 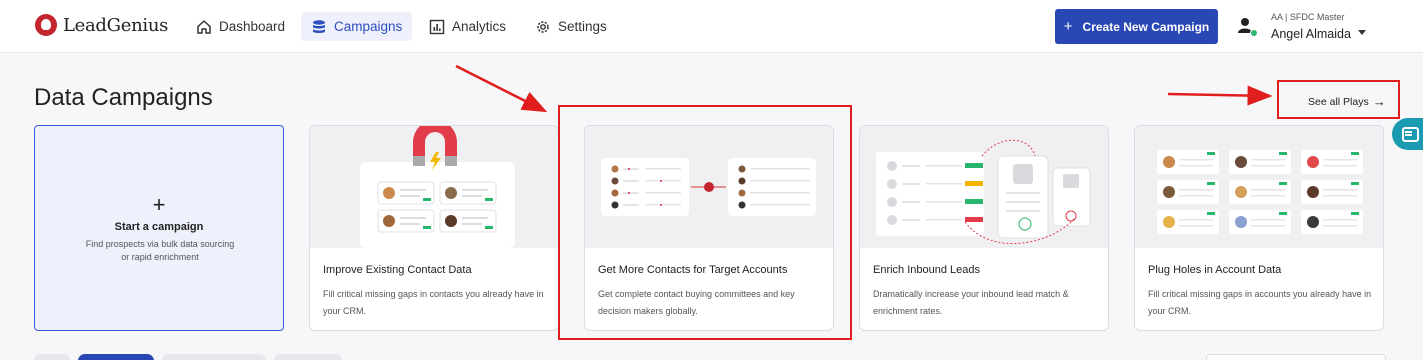 I want to click on search-input, so click(x=1296, y=357).